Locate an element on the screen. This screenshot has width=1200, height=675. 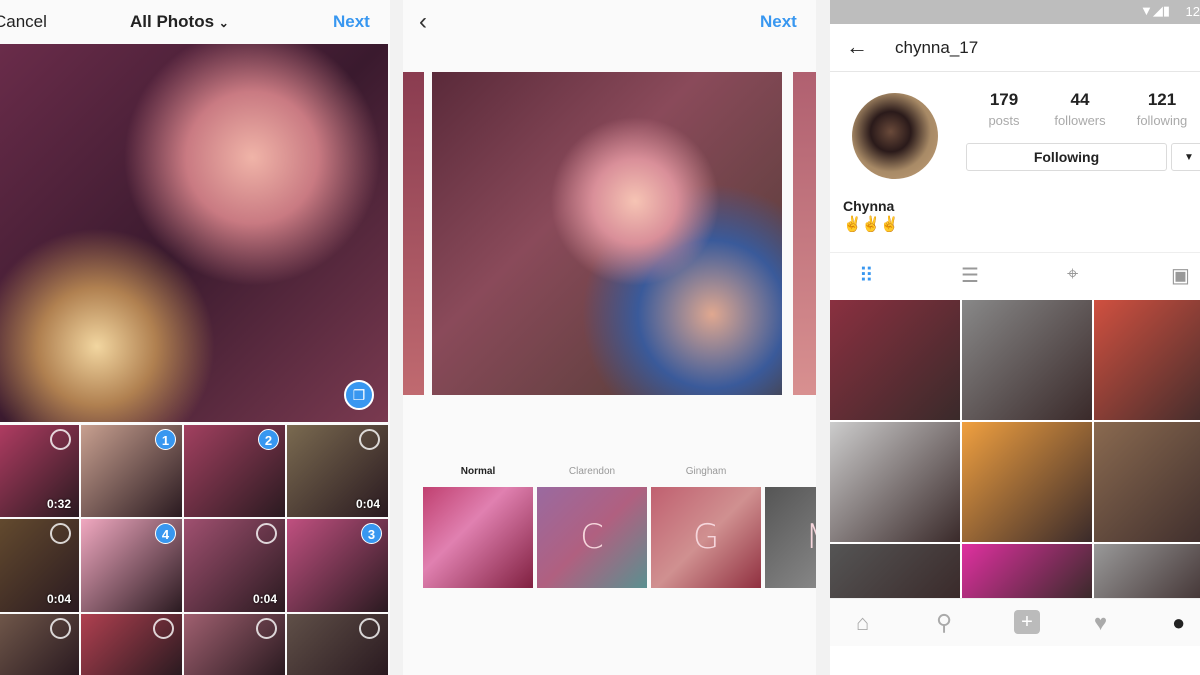
profile-name: Chynna is located at coordinates (869, 206).